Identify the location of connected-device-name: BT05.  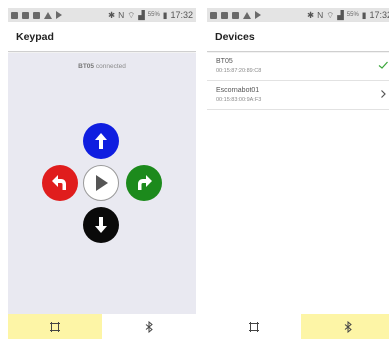
(86, 66).